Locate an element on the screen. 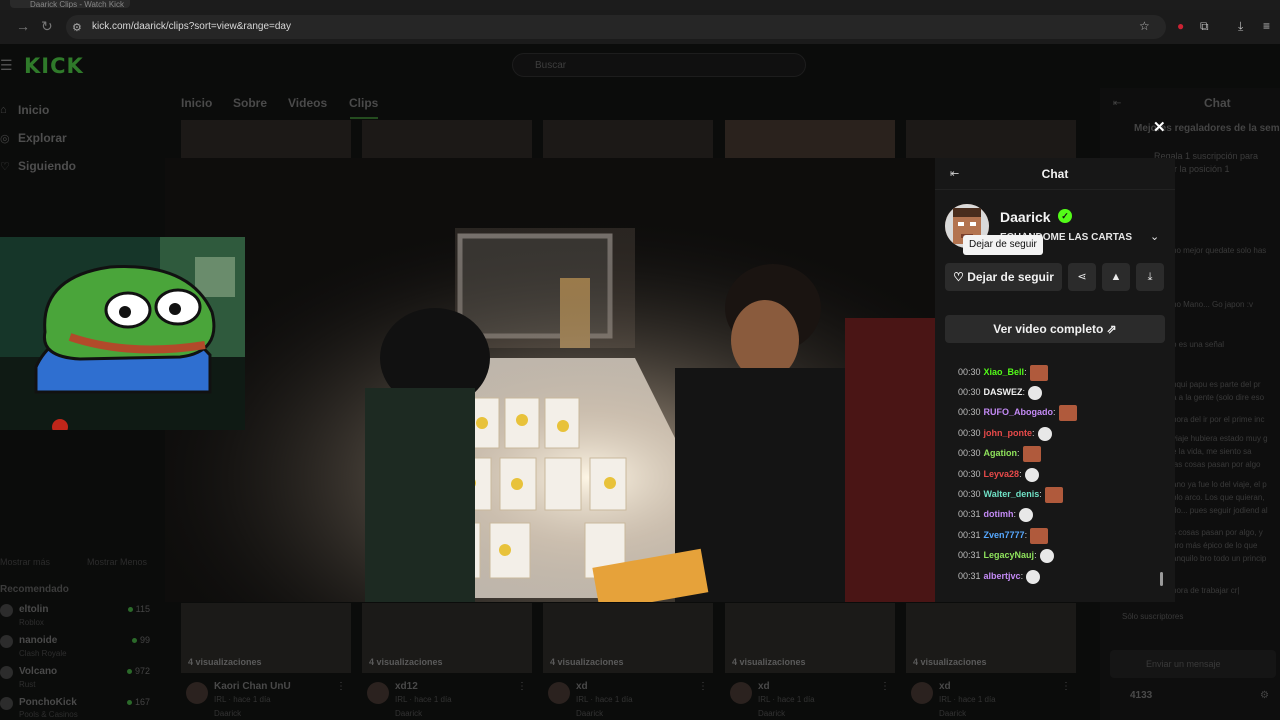 This screenshot has height=720, width=1280. reload-icon: ↻ is located at coordinates (47, 26).